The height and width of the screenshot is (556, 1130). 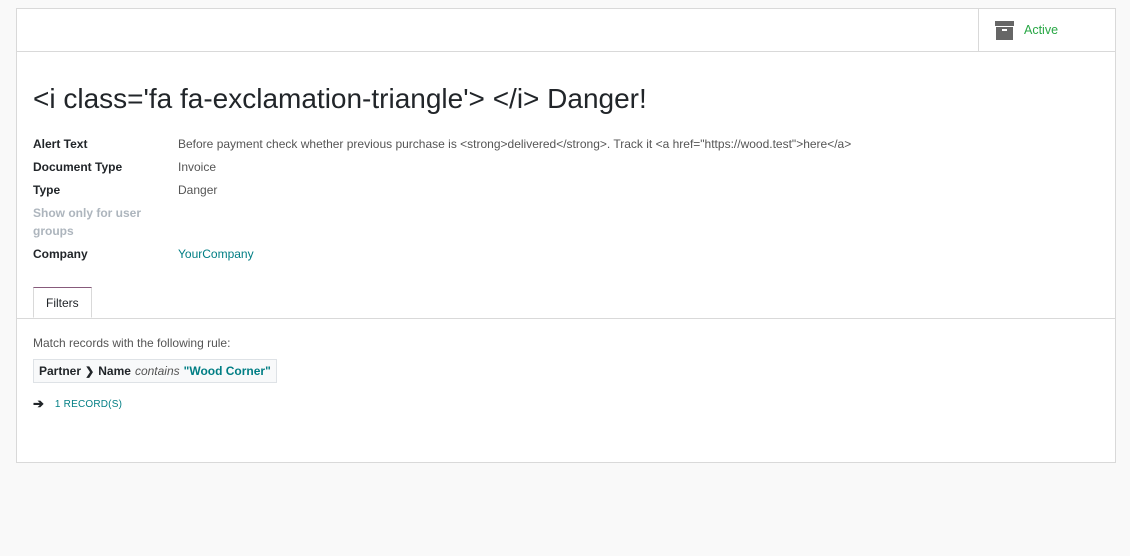 I want to click on document-type-value: Invoice, so click(x=197, y=167).